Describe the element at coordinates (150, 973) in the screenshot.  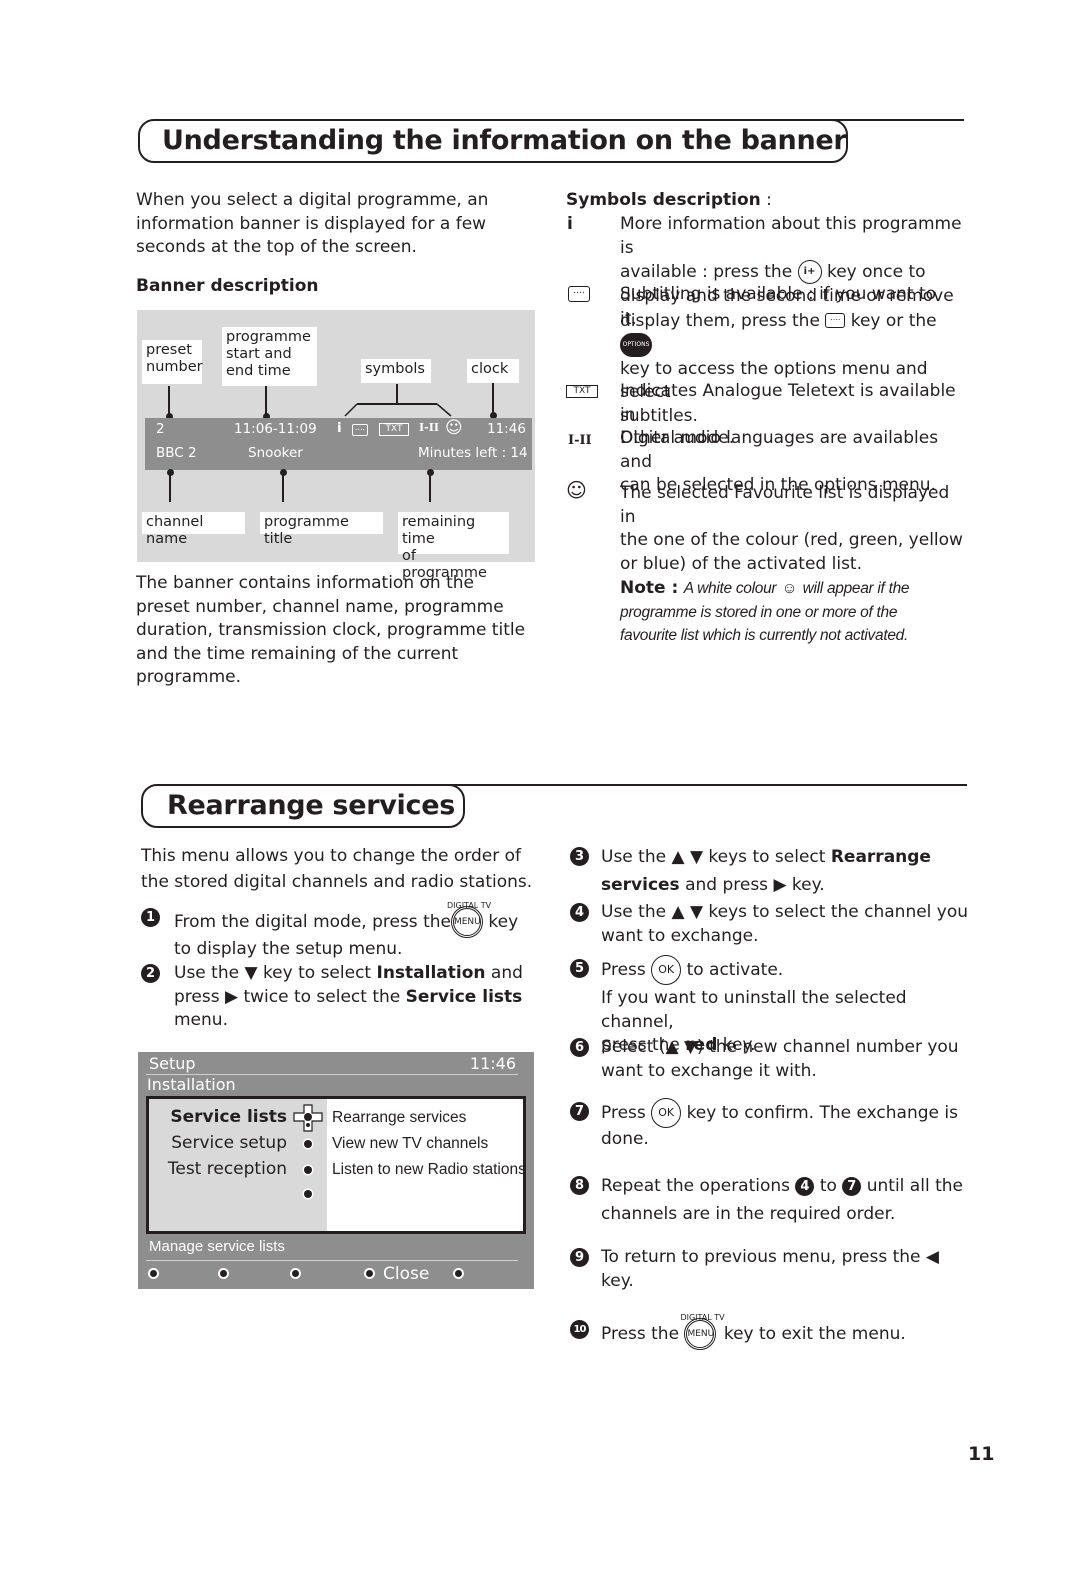
I see `step-number: 2` at that location.